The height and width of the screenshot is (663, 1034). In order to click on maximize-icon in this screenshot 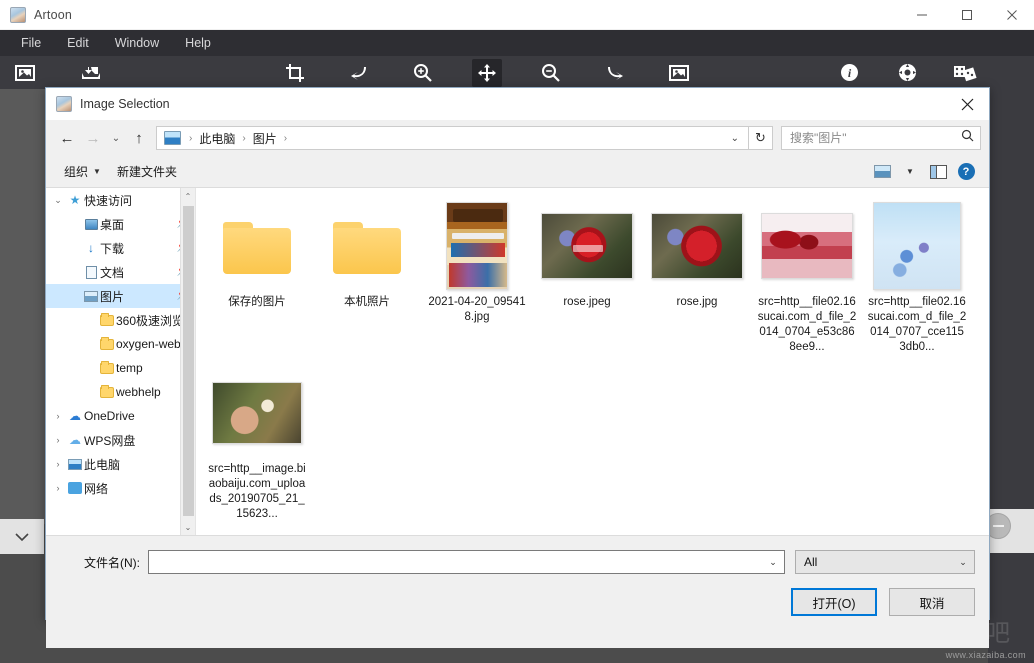, I will do `click(966, 15)`.